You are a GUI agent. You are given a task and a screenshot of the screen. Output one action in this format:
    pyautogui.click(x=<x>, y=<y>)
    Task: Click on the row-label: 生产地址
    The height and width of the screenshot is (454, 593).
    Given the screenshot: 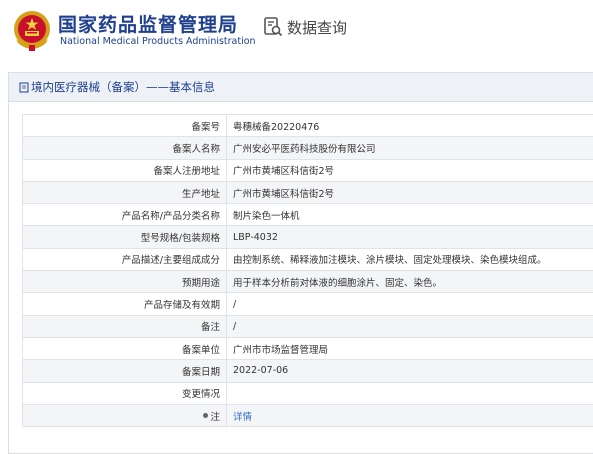 What is the action you would take?
    pyautogui.click(x=125, y=192)
    